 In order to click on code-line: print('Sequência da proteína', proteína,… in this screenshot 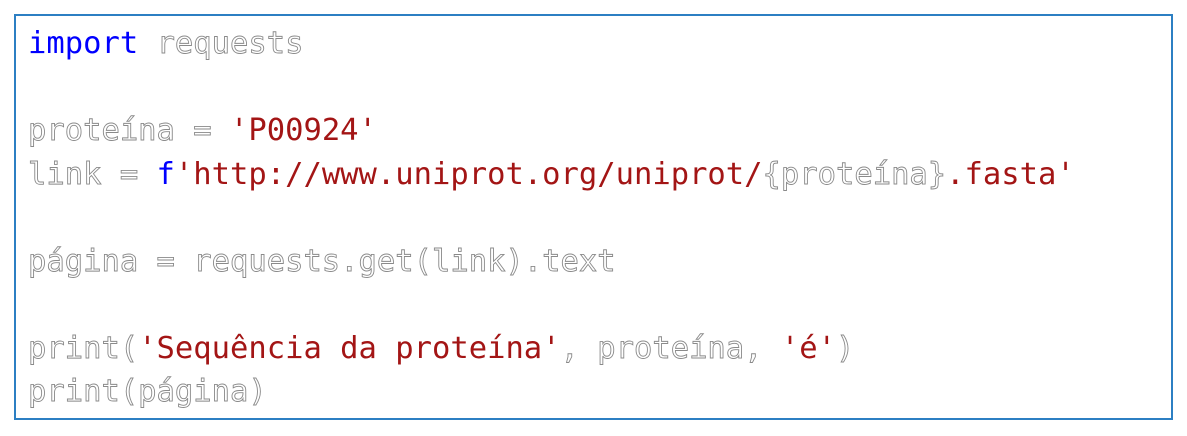, I will do `click(551, 349)`.